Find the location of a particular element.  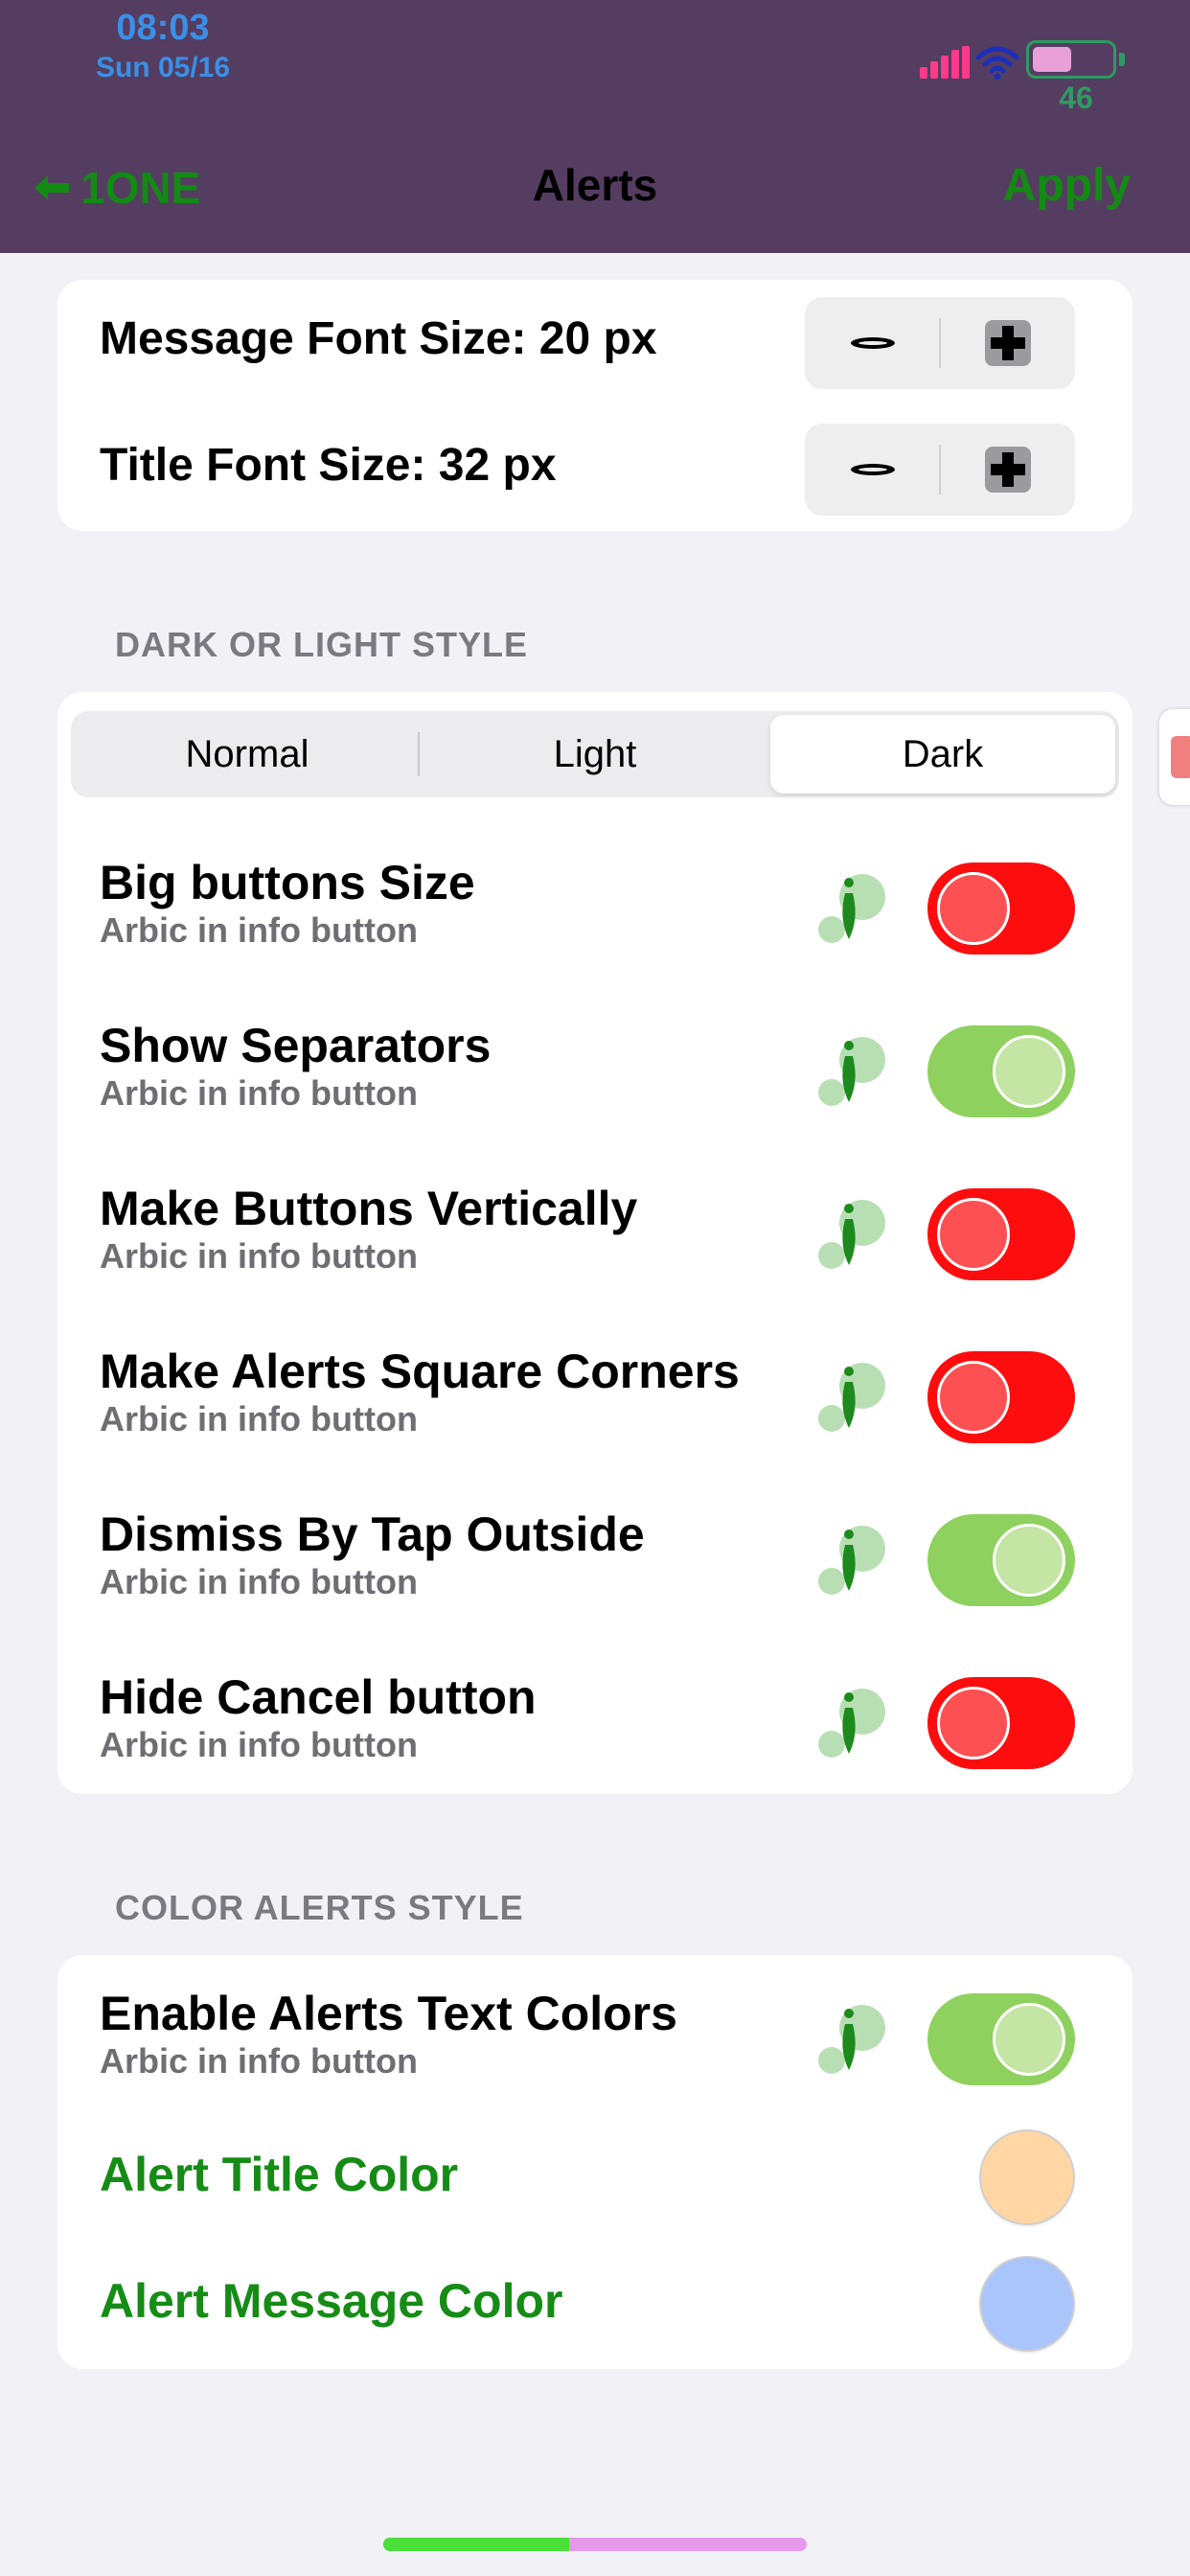

segment-separator is located at coordinates (419, 754).